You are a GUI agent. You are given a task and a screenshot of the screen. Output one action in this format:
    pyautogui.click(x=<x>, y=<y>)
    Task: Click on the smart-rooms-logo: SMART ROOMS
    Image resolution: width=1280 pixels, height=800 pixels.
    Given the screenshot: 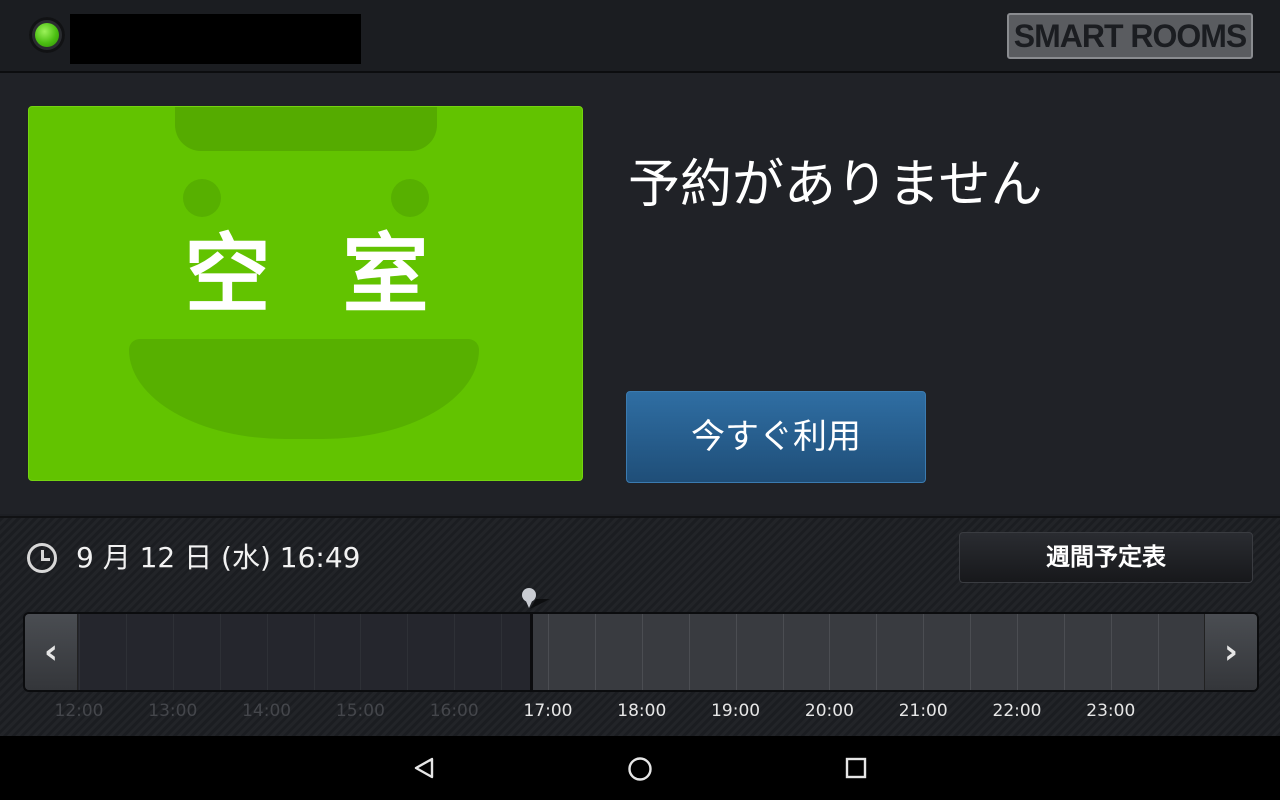 What is the action you would take?
    pyautogui.click(x=1130, y=36)
    